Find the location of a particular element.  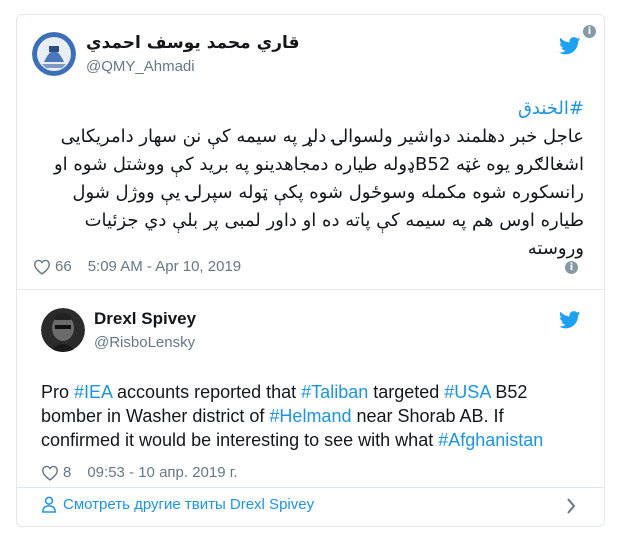

hashtag-link: #USA is located at coordinates (467, 392).